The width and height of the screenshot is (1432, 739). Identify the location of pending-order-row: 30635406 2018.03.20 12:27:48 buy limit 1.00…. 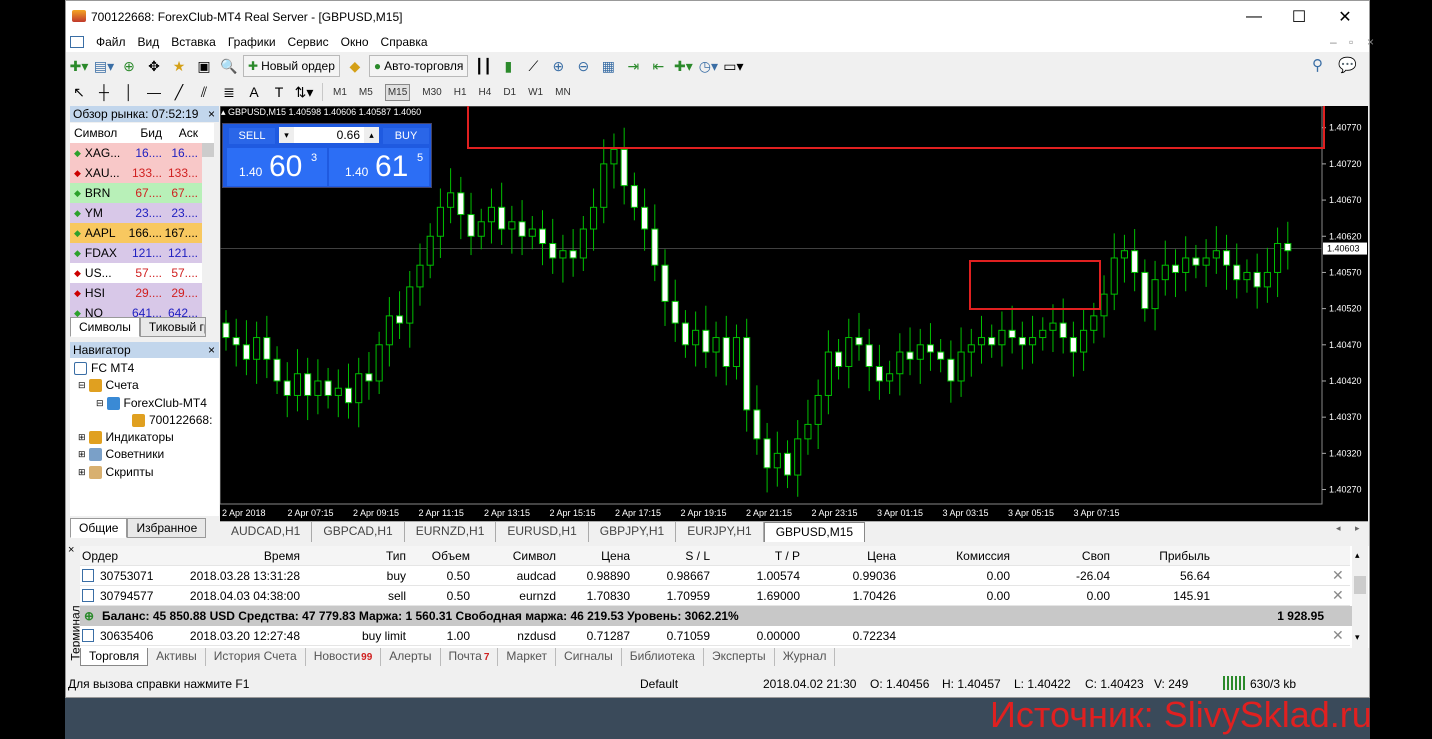
(715, 636).